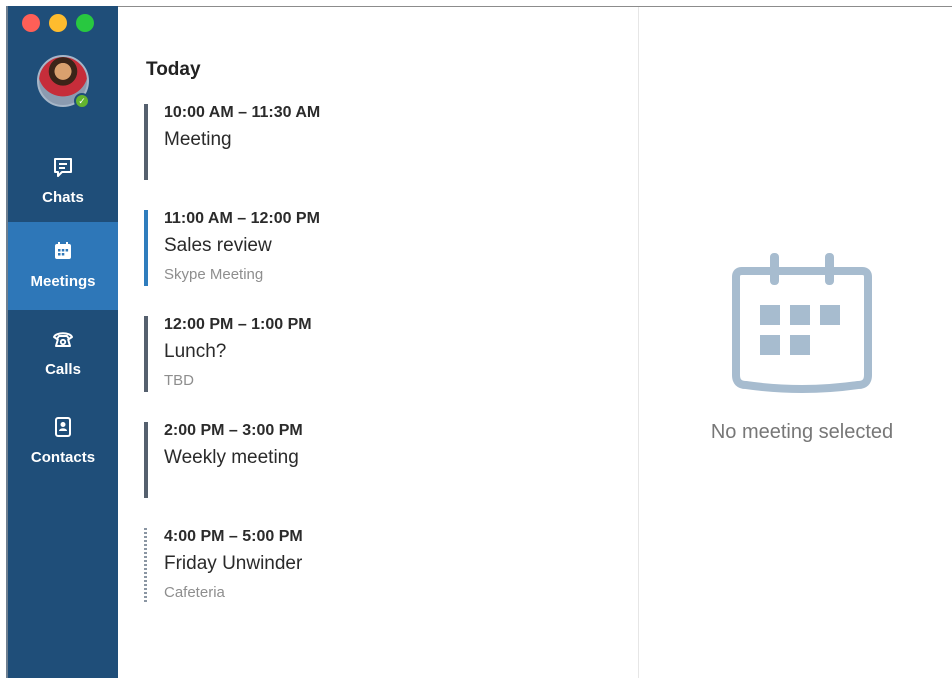 This screenshot has width=952, height=678. I want to click on empty-state-text: No meeting selected, so click(802, 432).